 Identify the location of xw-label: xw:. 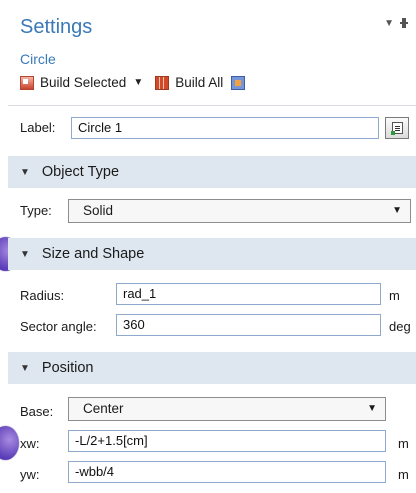
(30, 443).